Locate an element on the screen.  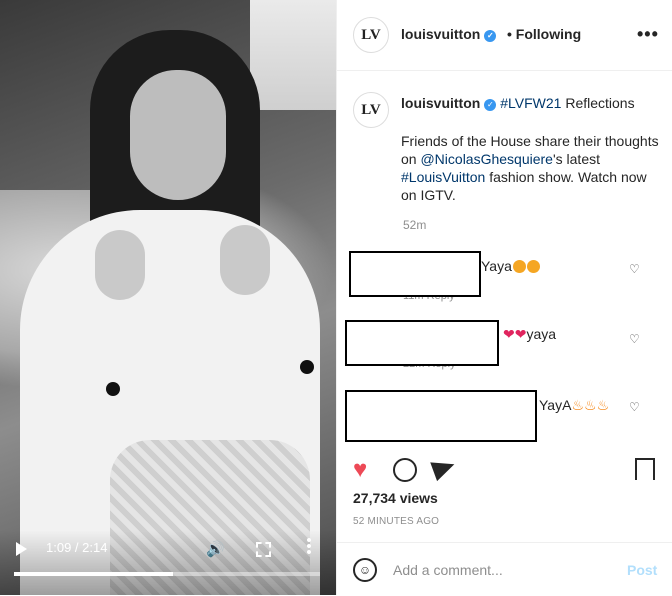
comment-text: YayA♨♨♨ is located at coordinates (574, 405).